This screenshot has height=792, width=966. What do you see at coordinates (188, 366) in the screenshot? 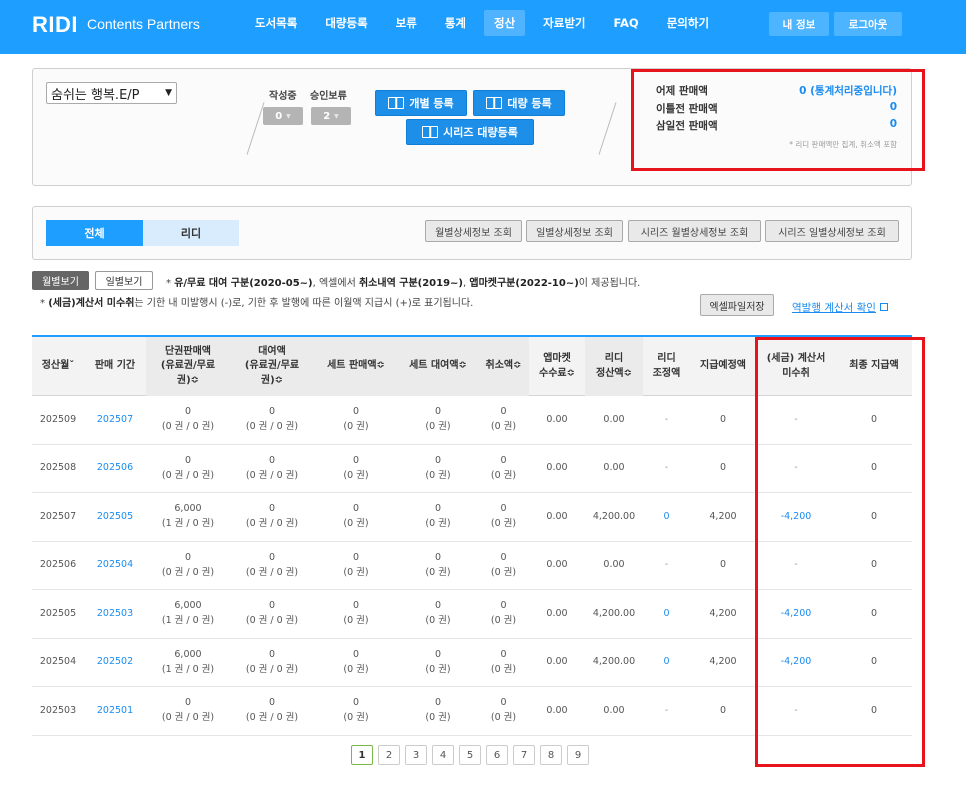
I see `col-single-sales: 단권판매액 (유료권/무료 권)≎` at bounding box center [188, 366].